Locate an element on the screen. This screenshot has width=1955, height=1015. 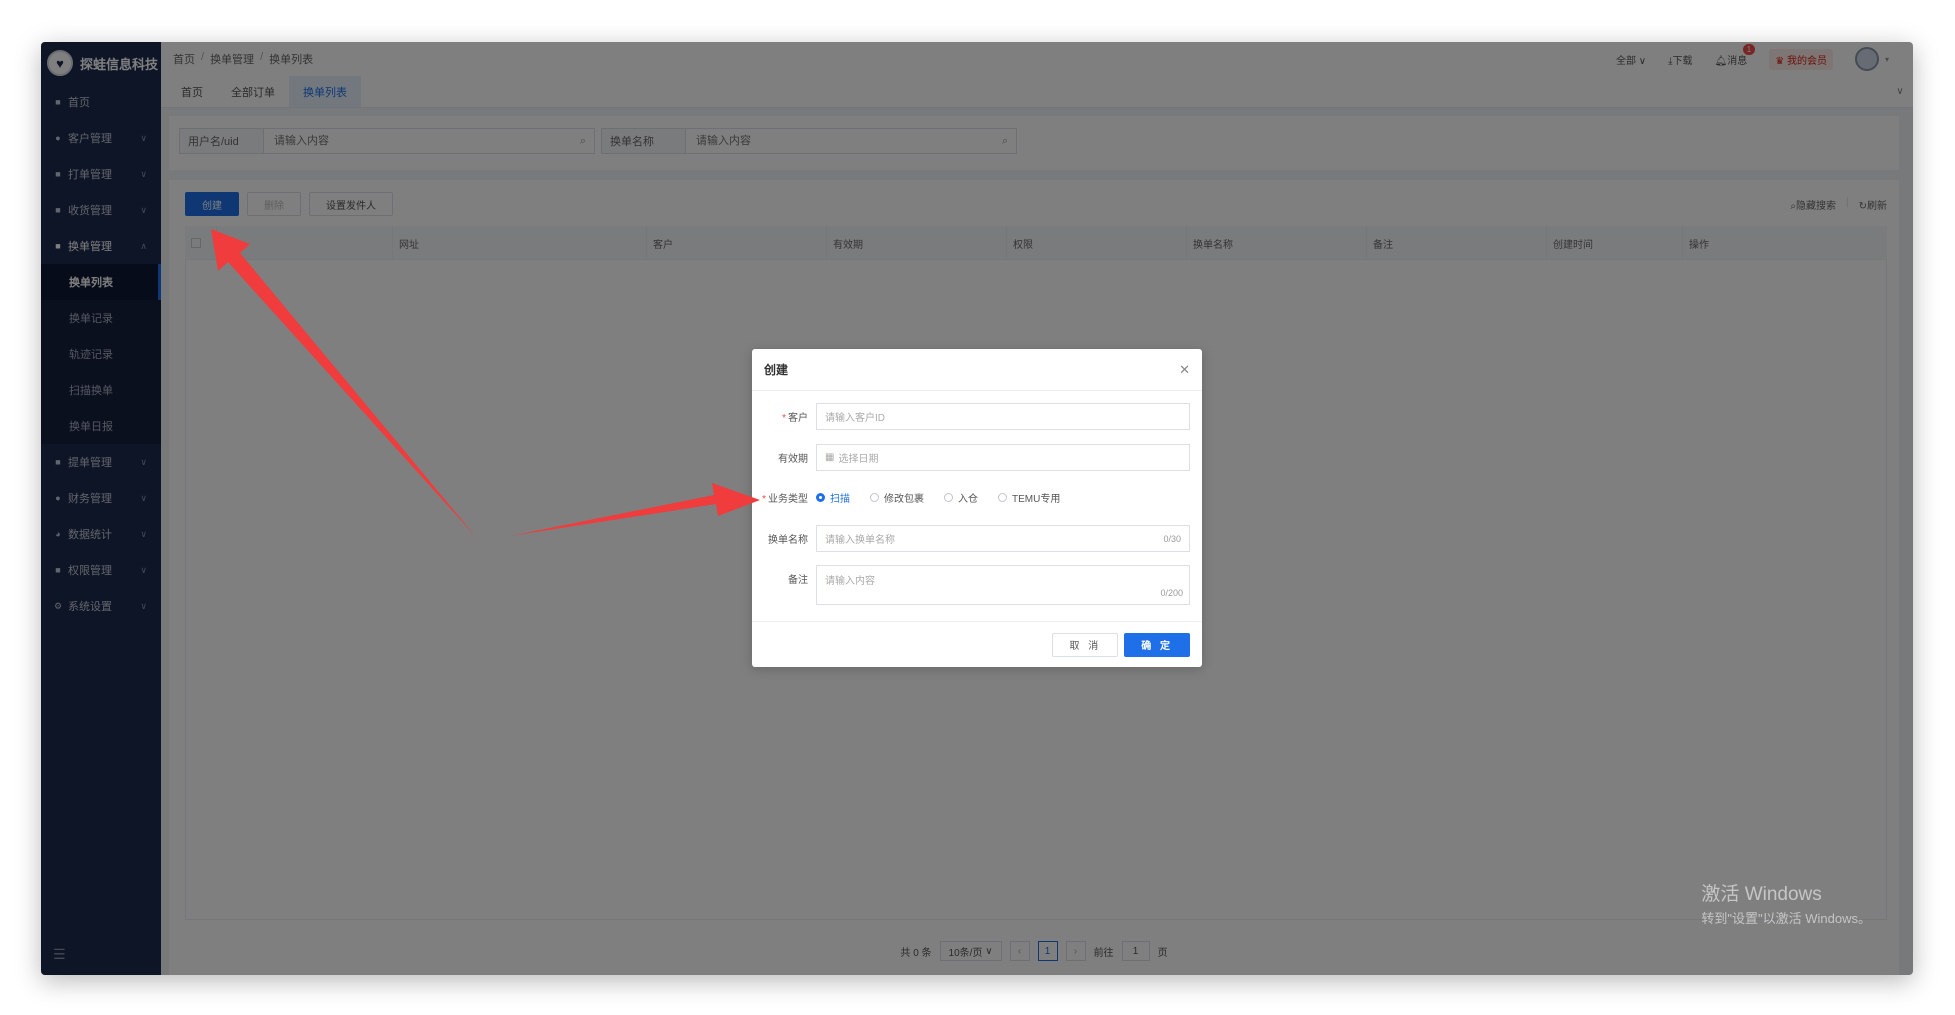
windows-activation-watermark: 激活 Windows 转到"设置"以激活 Windows。 is located at coordinates (1786, 903).